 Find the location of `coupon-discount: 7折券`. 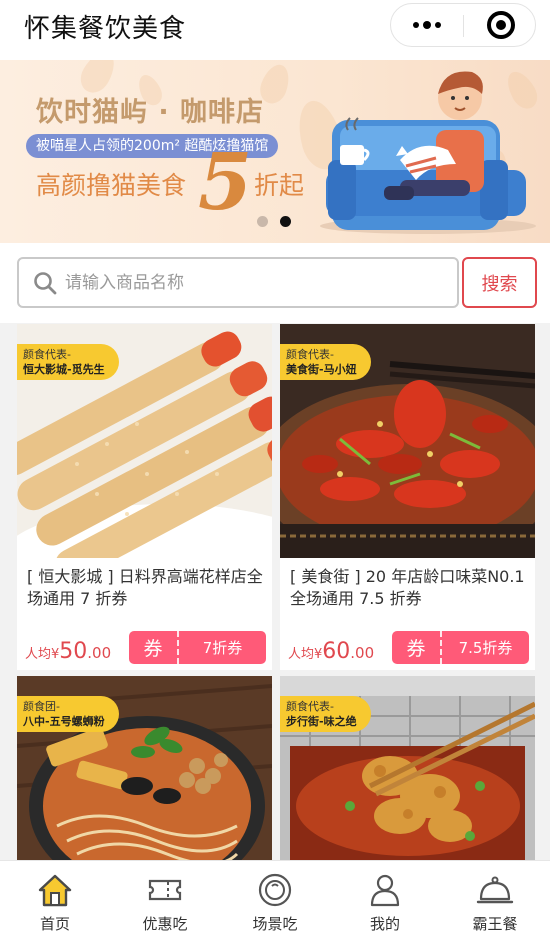

coupon-discount: 7折券 is located at coordinates (222, 648).